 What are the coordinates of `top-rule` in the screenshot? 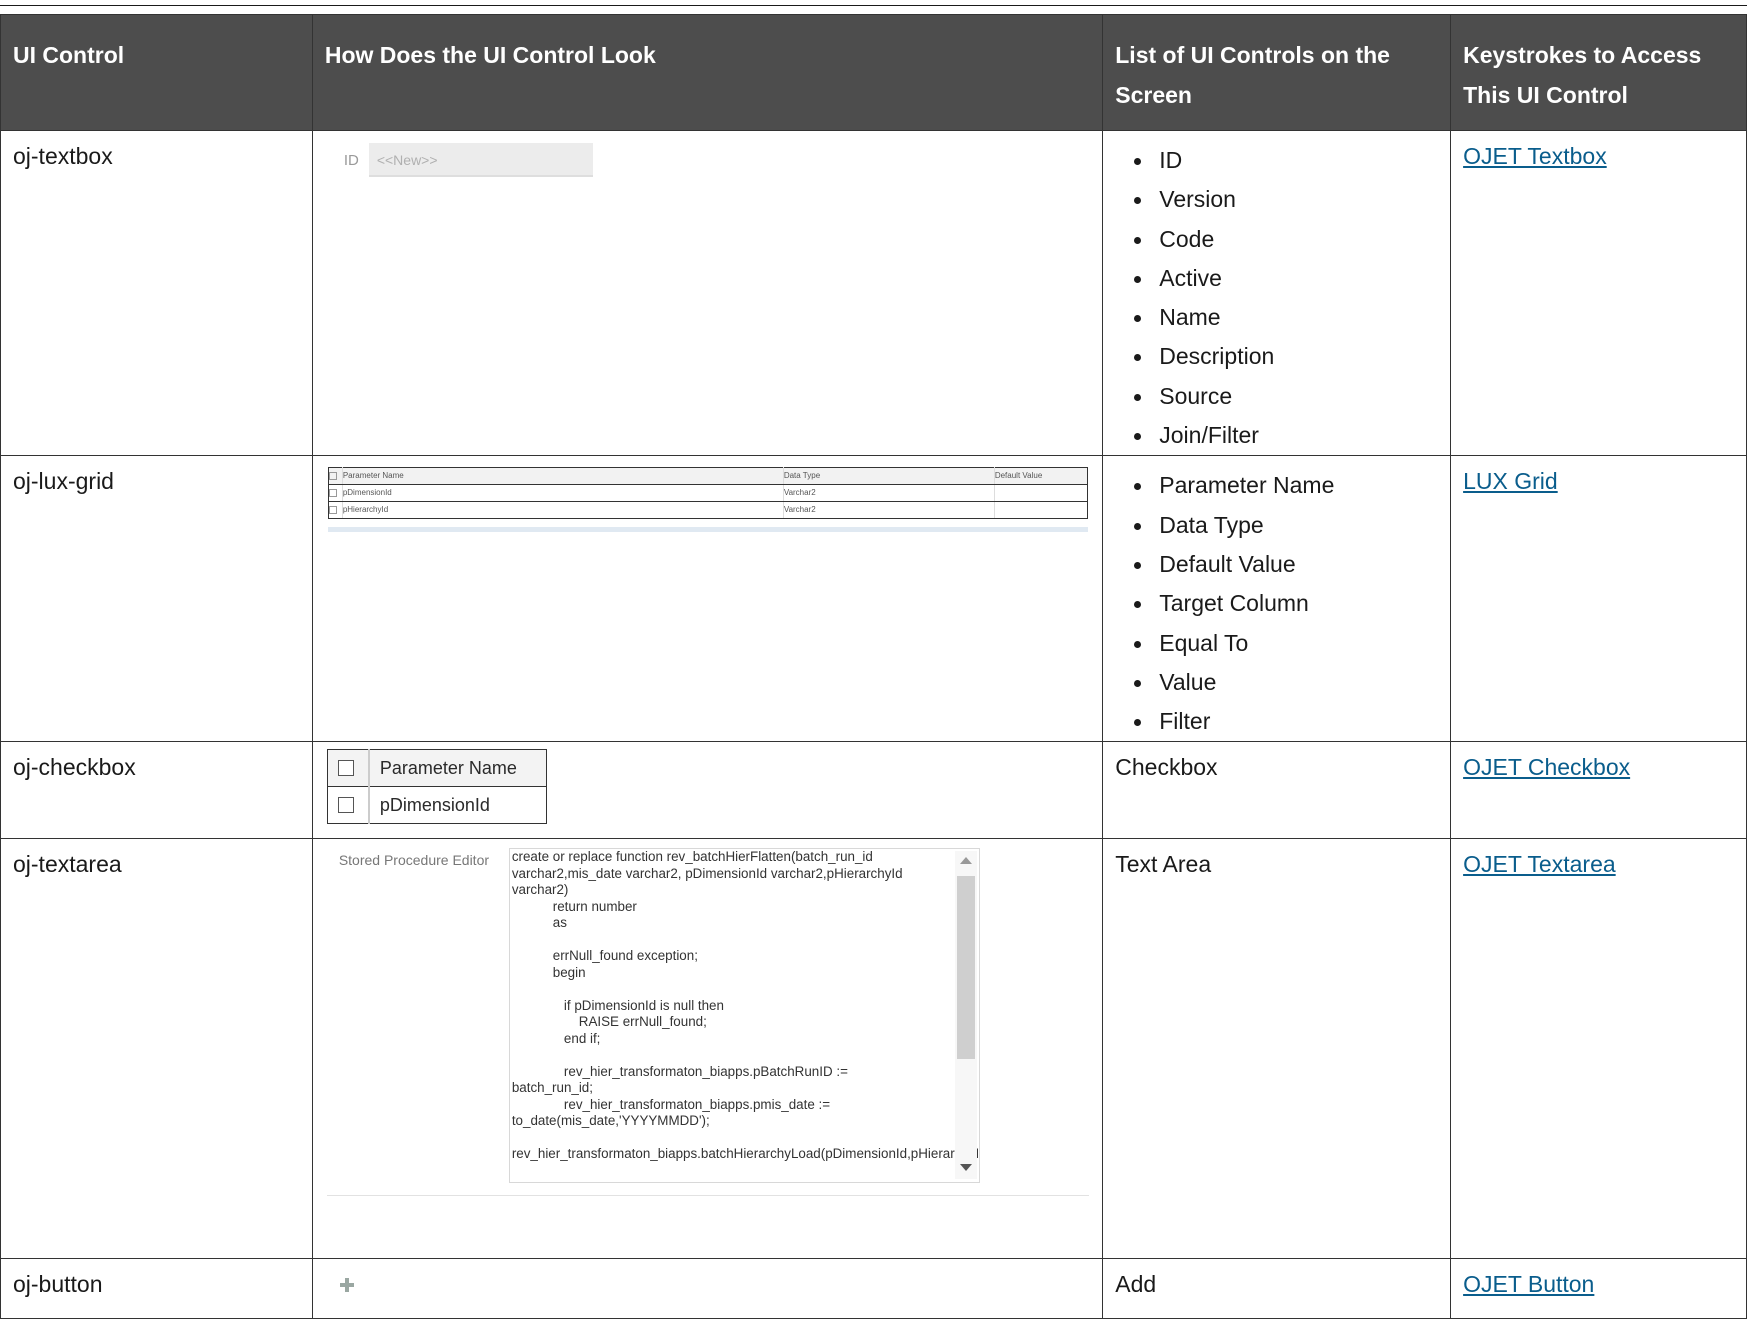 It's located at (873, 5).